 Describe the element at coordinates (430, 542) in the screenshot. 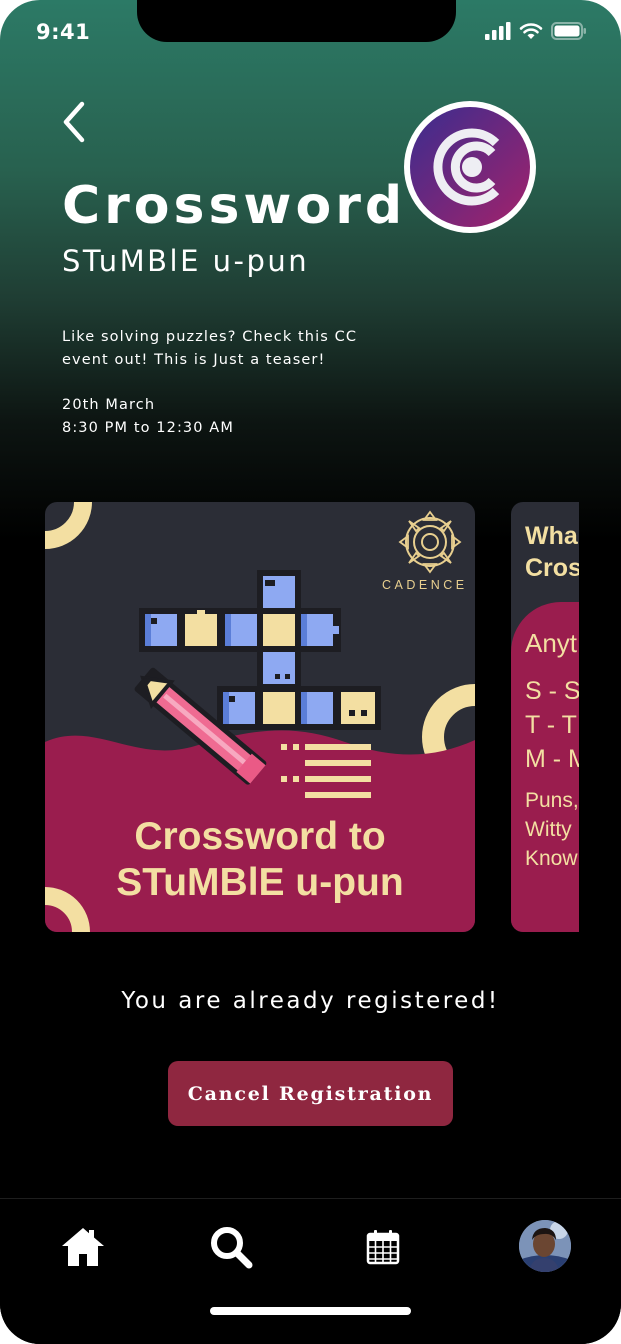

I see `cadence-emblem-icon` at that location.